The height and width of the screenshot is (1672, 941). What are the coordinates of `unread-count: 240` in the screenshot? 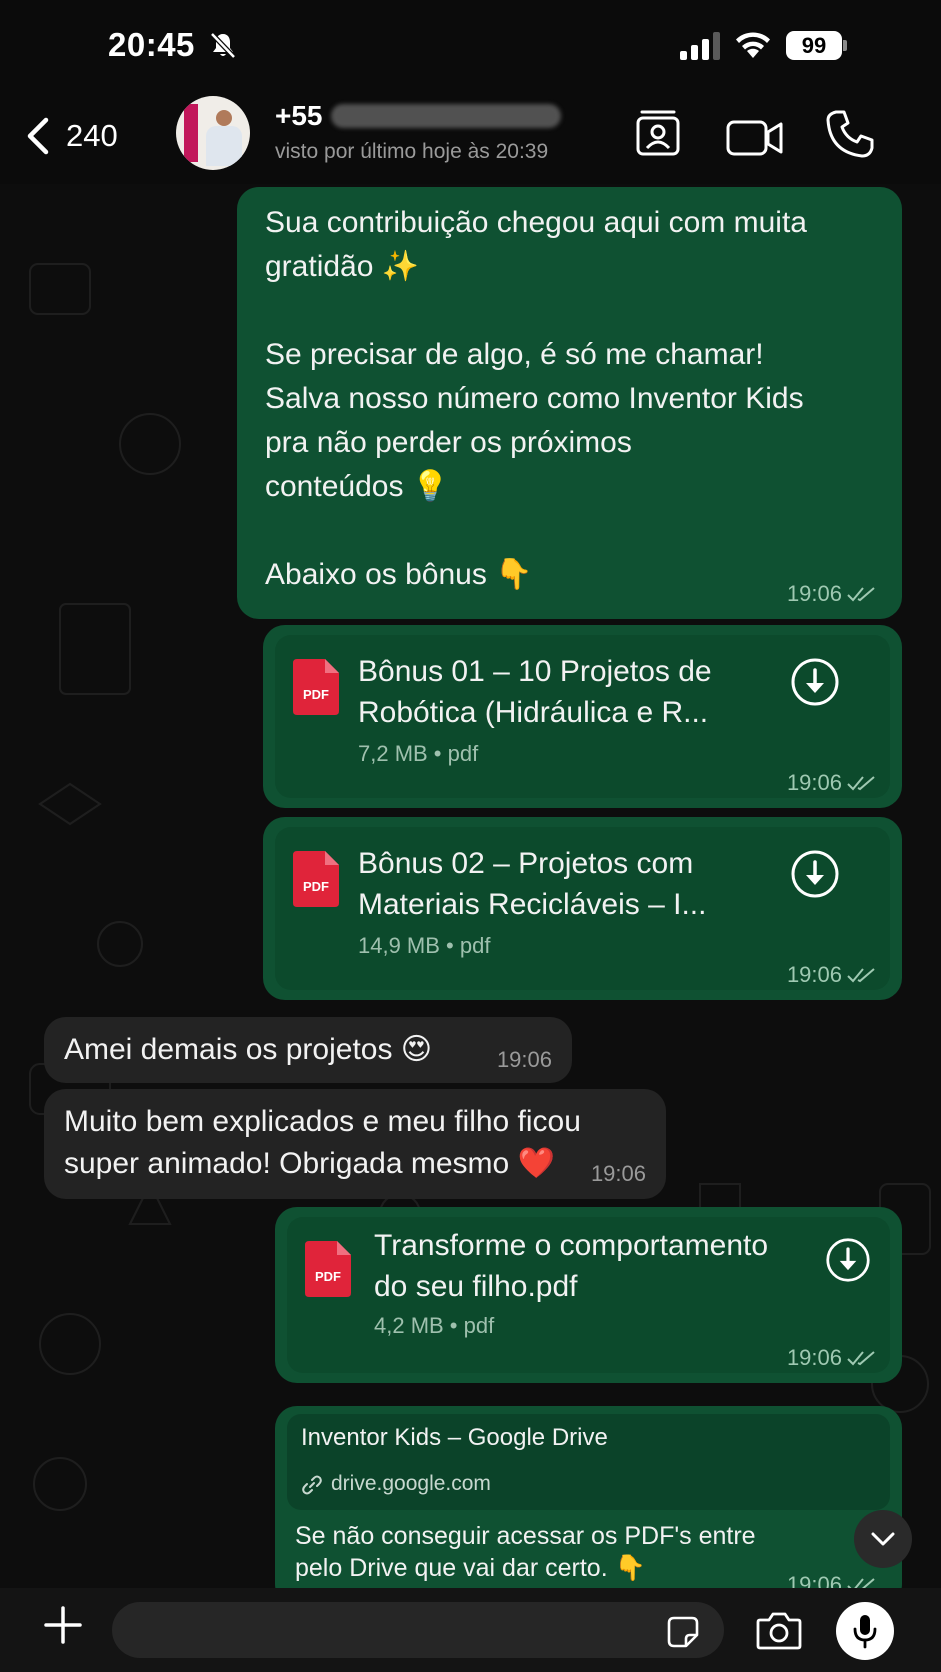 It's located at (92, 135).